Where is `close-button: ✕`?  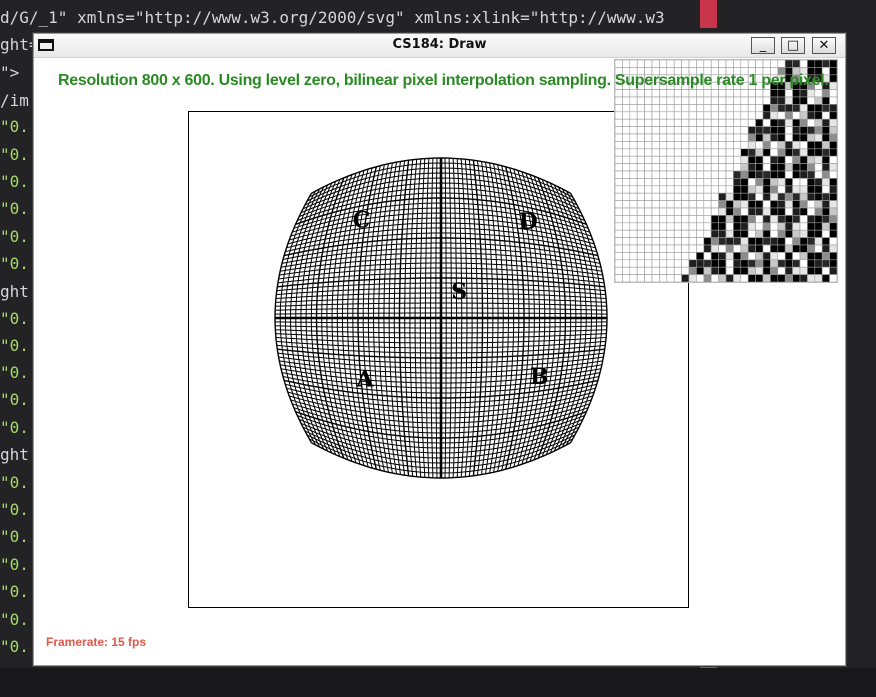
close-button: ✕ is located at coordinates (824, 45).